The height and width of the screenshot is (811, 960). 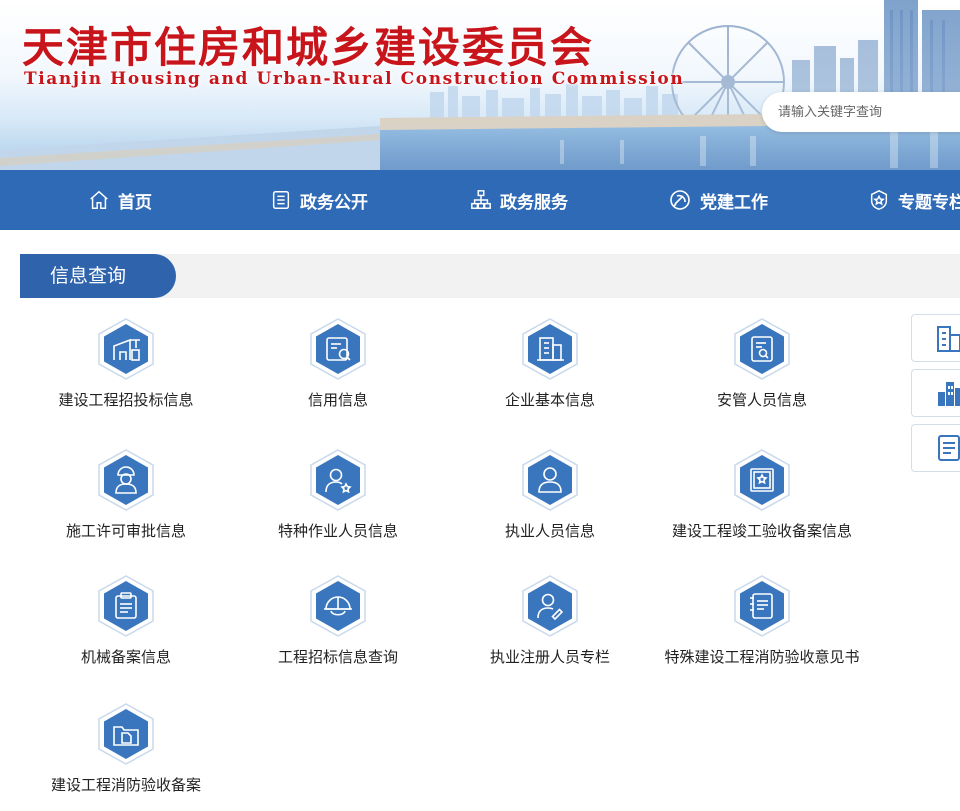 I want to click on grid-item-bidding-info: 建设工程招投标信息, so click(x=126, y=364).